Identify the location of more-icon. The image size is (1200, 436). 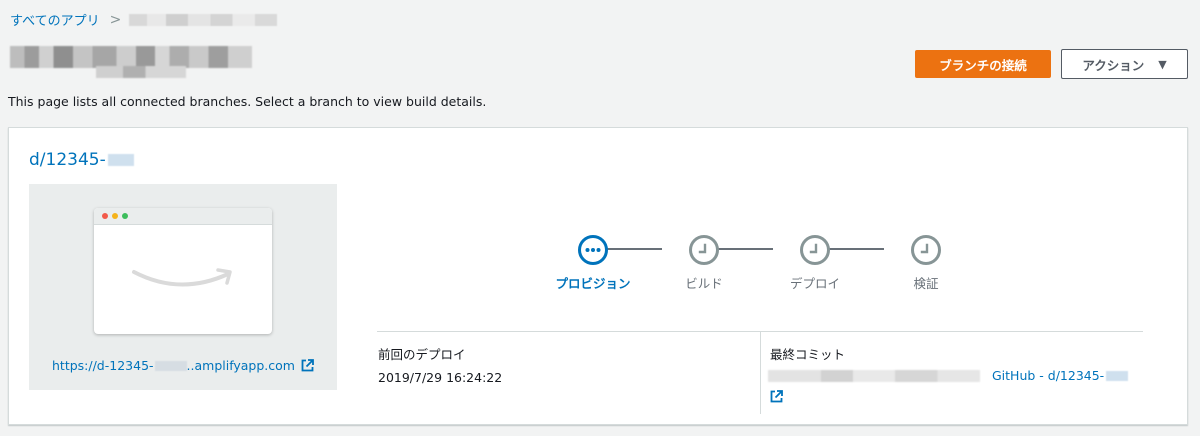
(593, 250).